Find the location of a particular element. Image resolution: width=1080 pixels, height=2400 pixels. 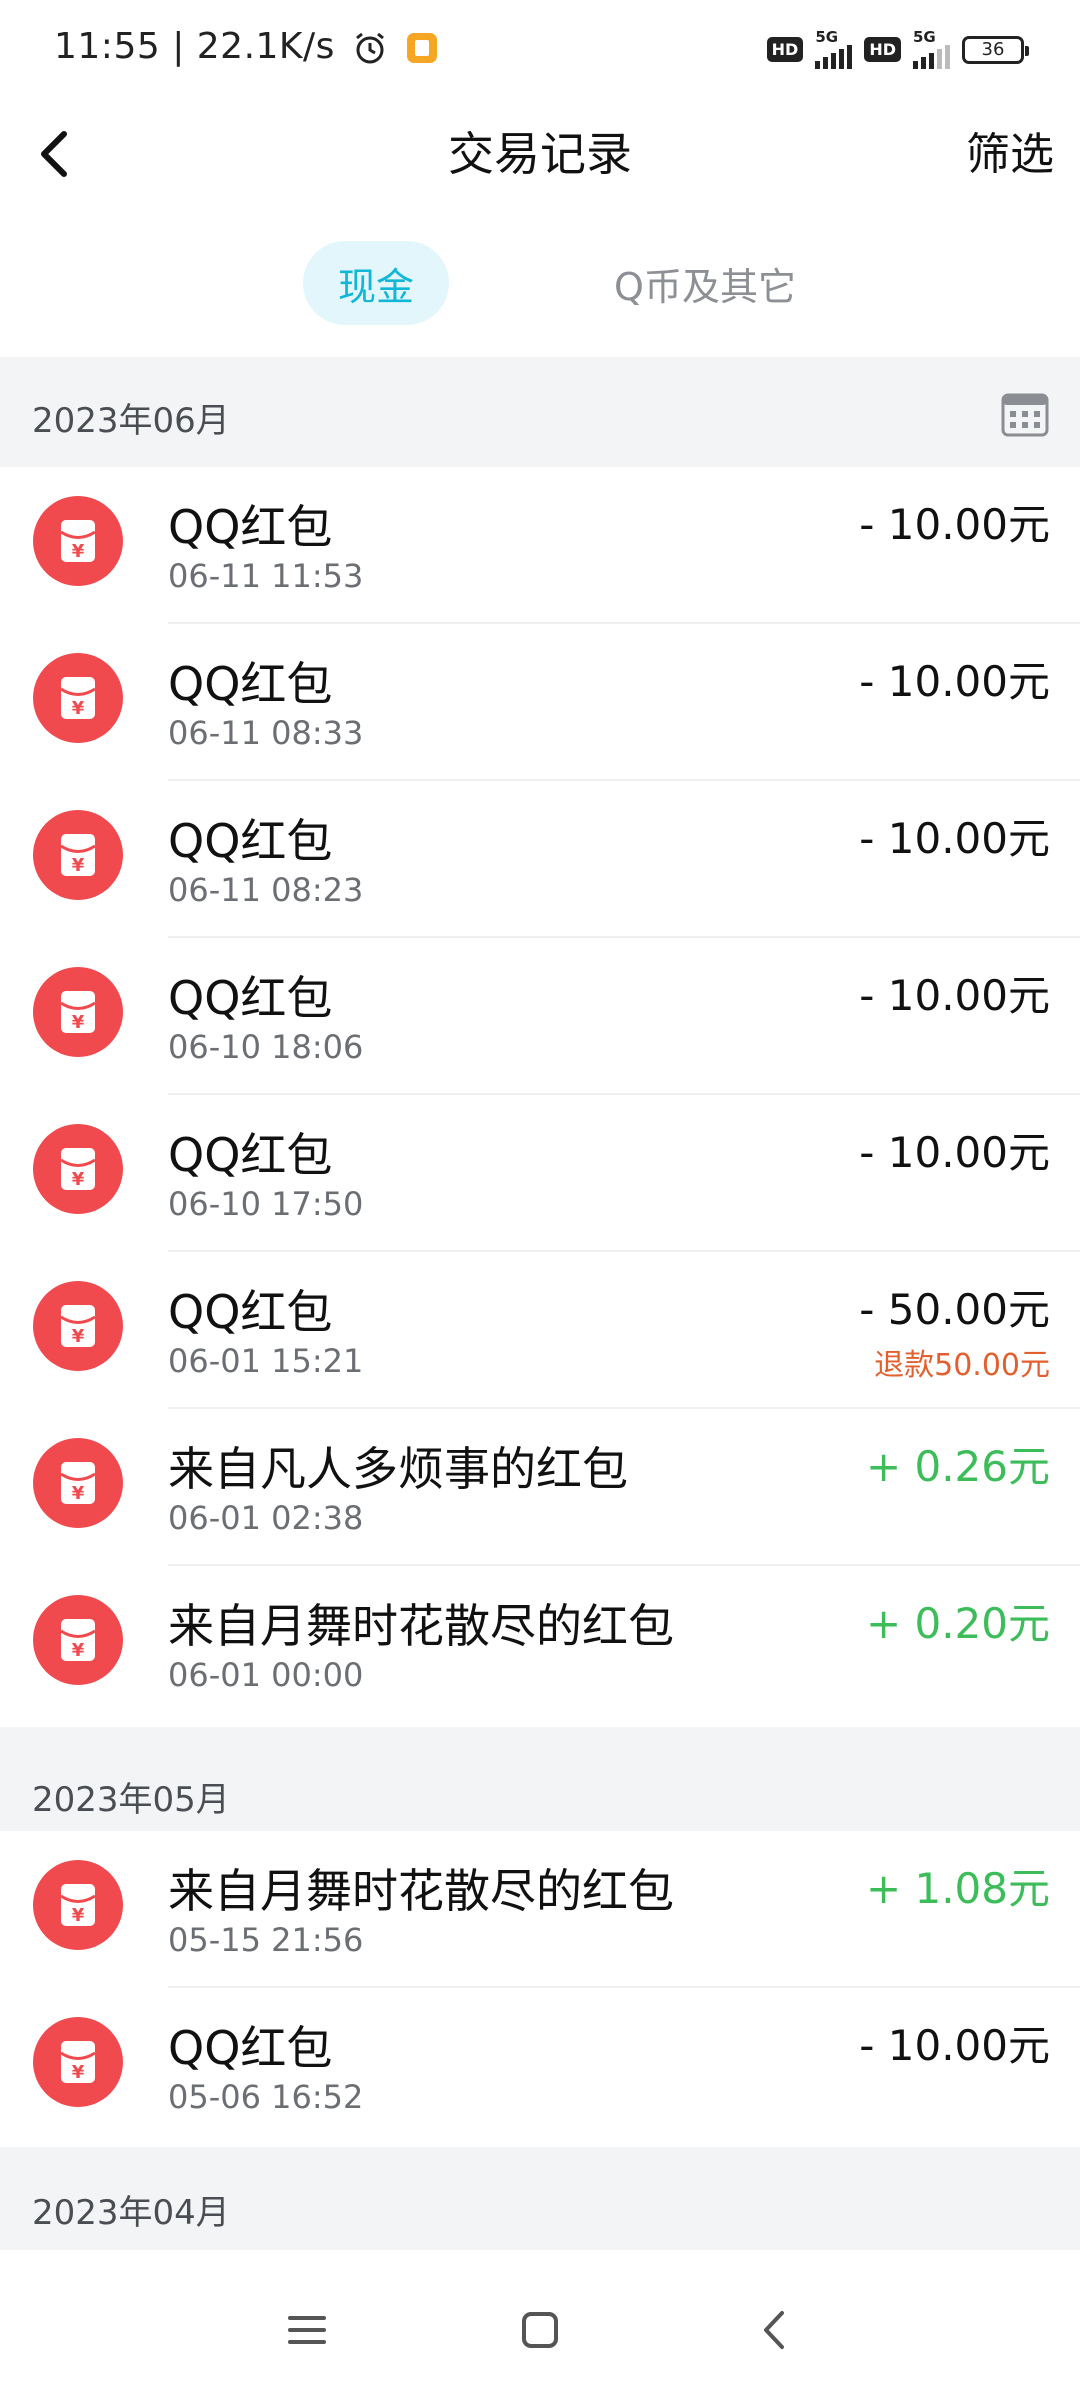

transaction-time: 05-06 16:52 is located at coordinates (266, 2097).